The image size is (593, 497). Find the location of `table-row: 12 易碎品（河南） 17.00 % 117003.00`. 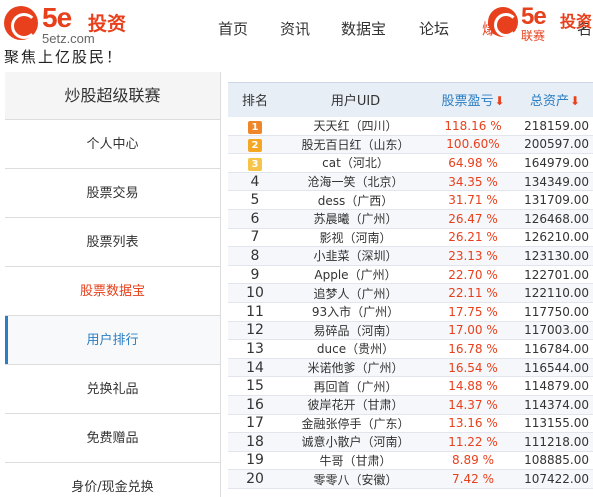

table-row: 12 易碎品（河南） 17.00 % 117003.00 is located at coordinates (410, 331).